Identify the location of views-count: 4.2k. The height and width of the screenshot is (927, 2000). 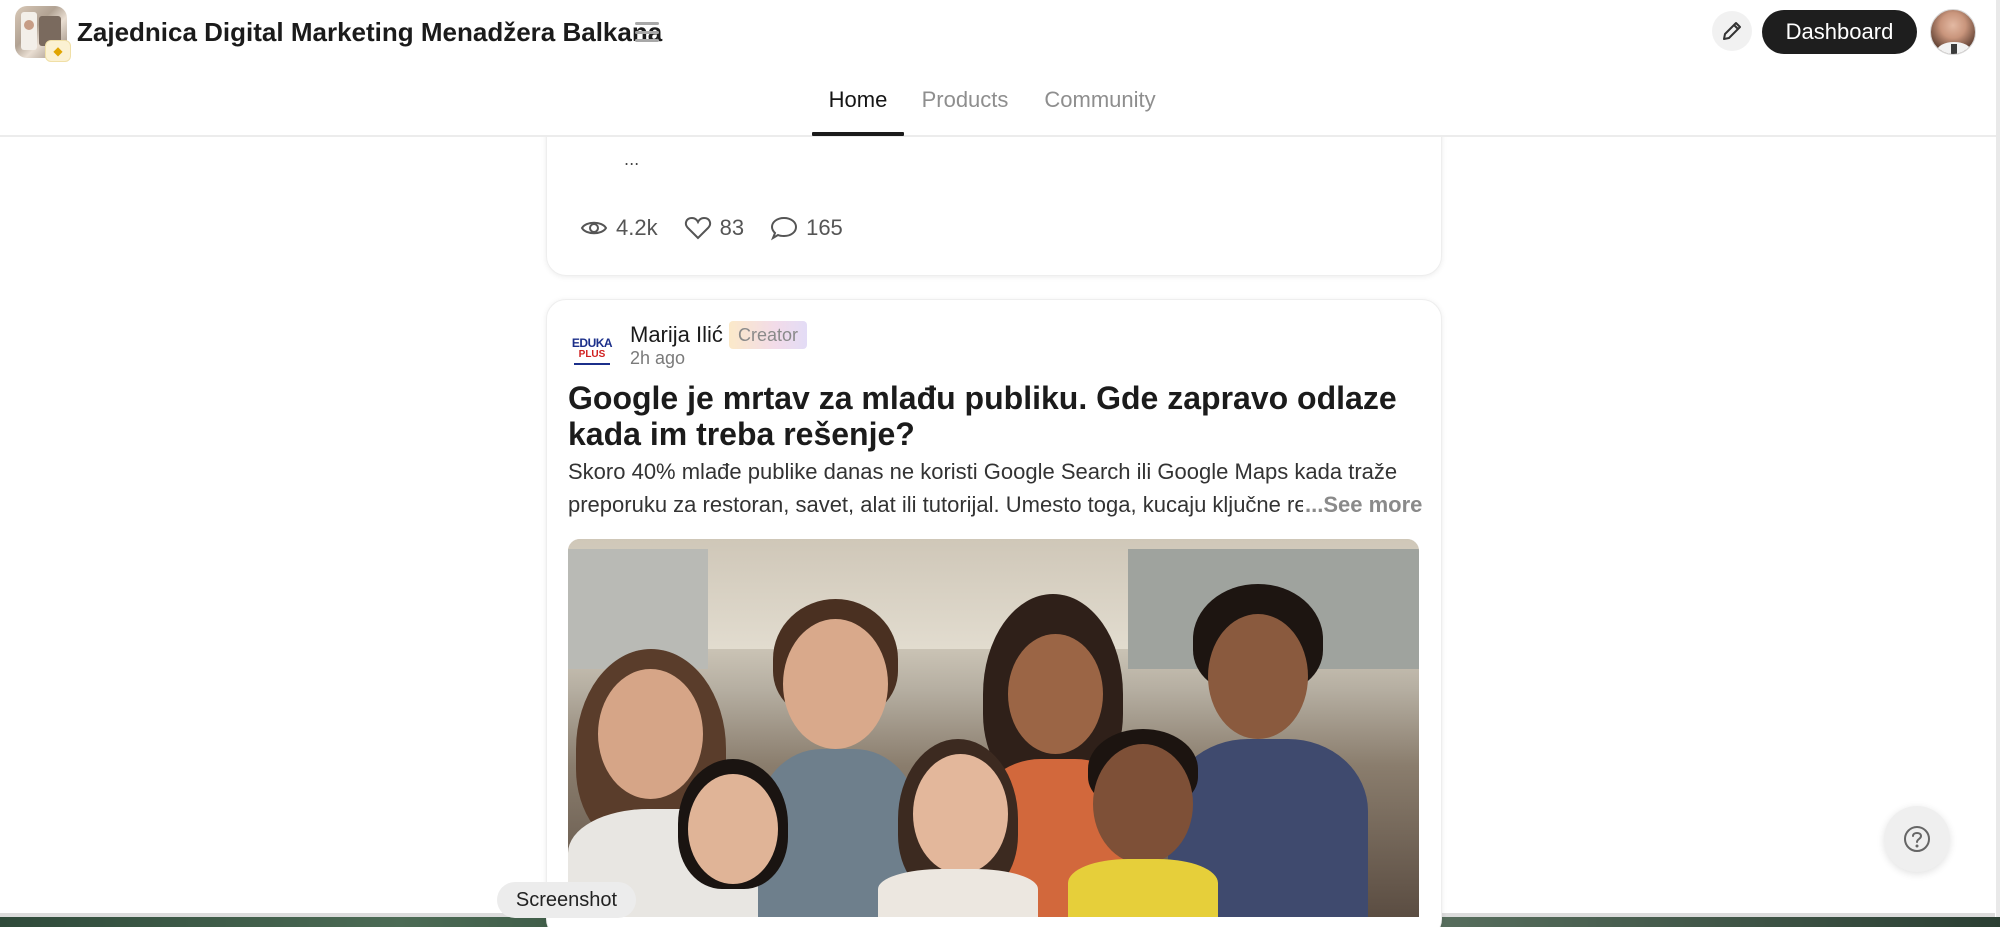
(637, 227).